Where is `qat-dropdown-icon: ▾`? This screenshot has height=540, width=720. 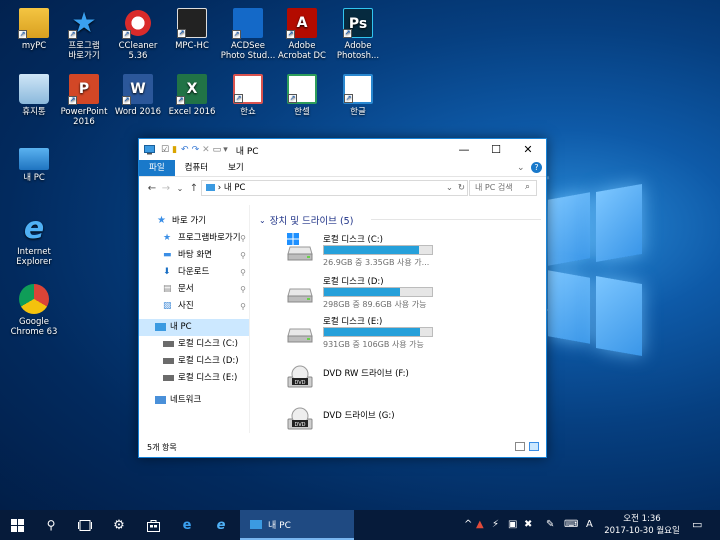
qat-dropdown-icon: ▾ is located at coordinates (225, 150).